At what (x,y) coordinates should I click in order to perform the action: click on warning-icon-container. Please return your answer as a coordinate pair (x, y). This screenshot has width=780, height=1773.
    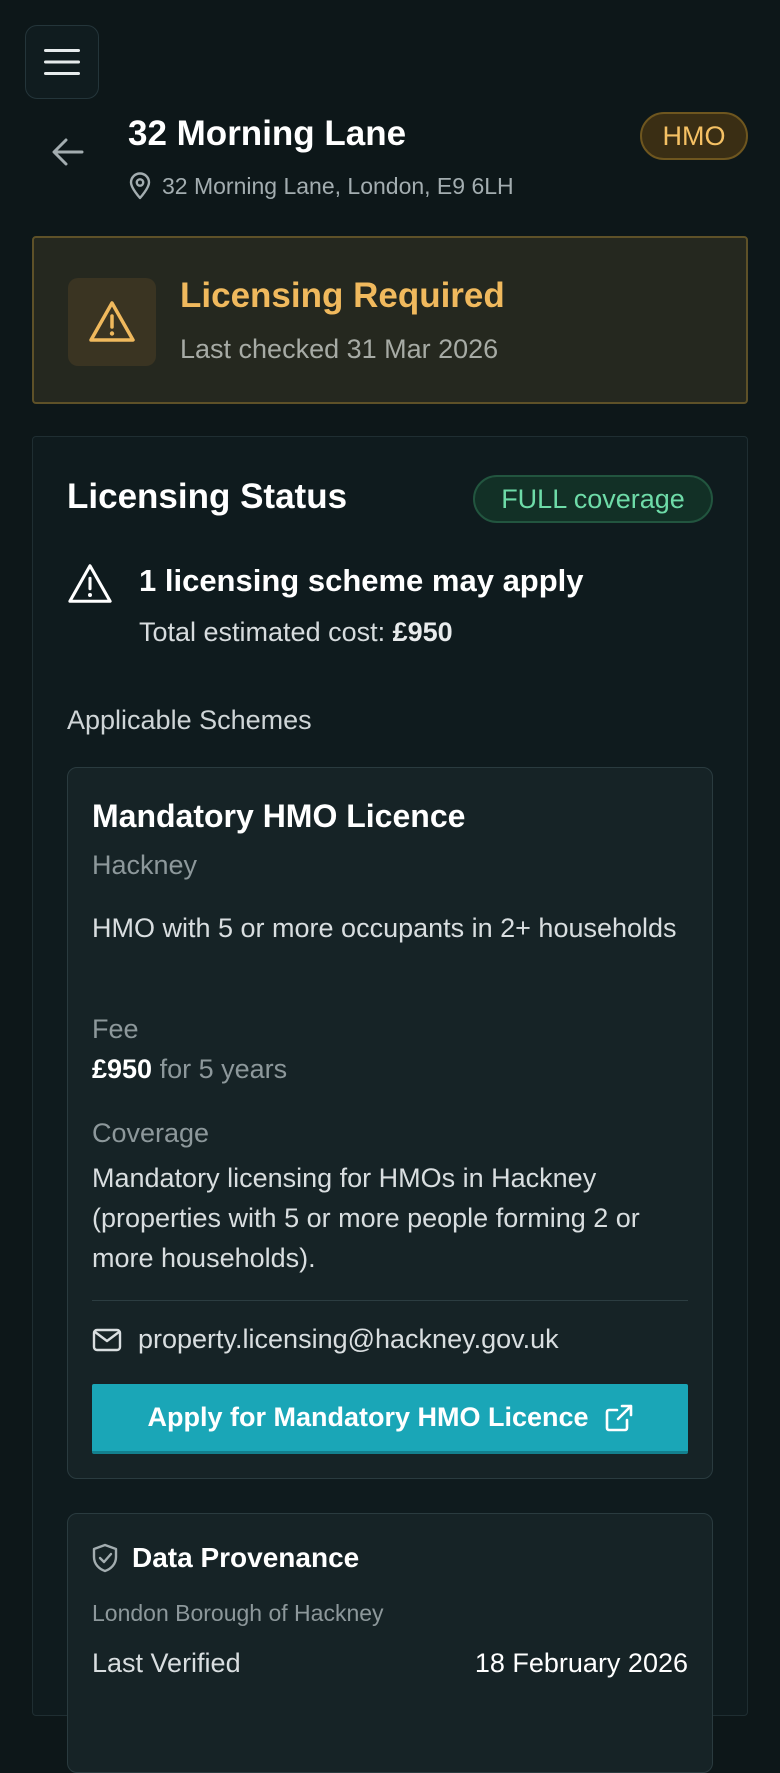
    Looking at the image, I should click on (112, 322).